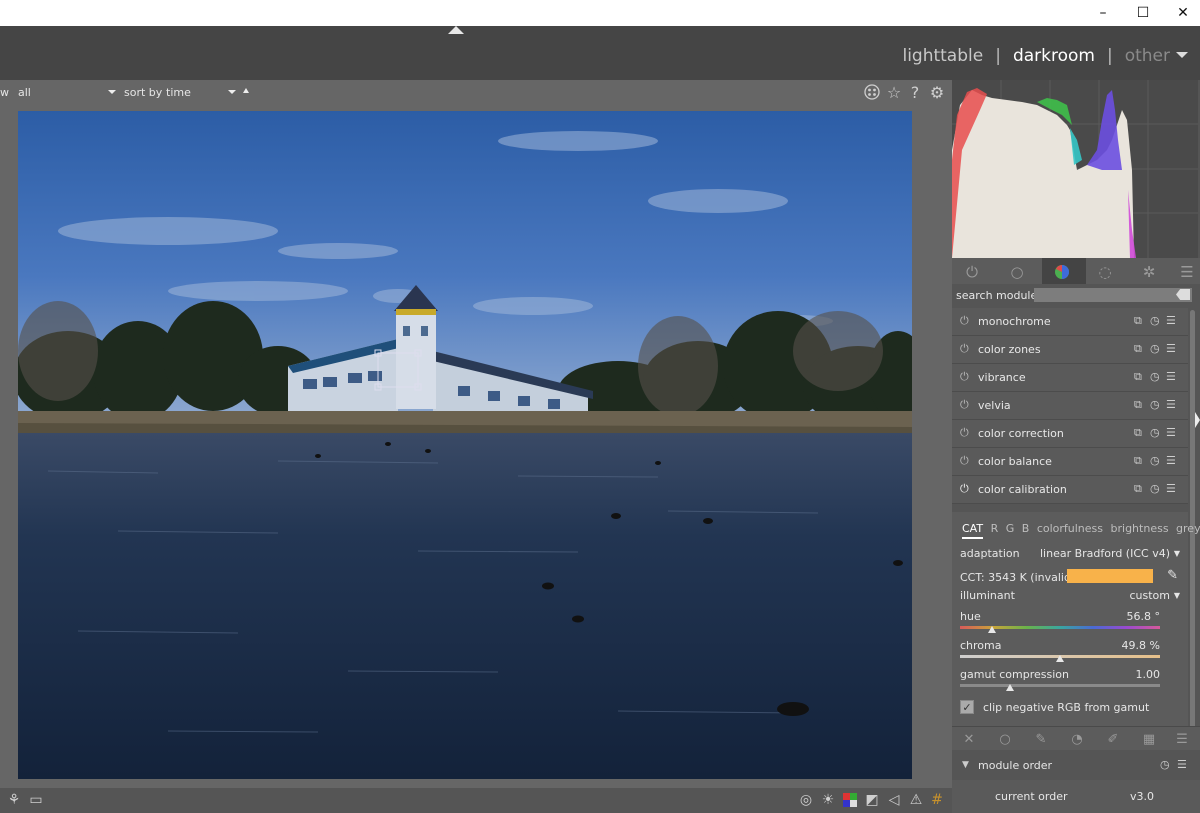 The width and height of the screenshot is (1200, 813). I want to click on chroma-value: 49.8 %, so click(1141, 645).